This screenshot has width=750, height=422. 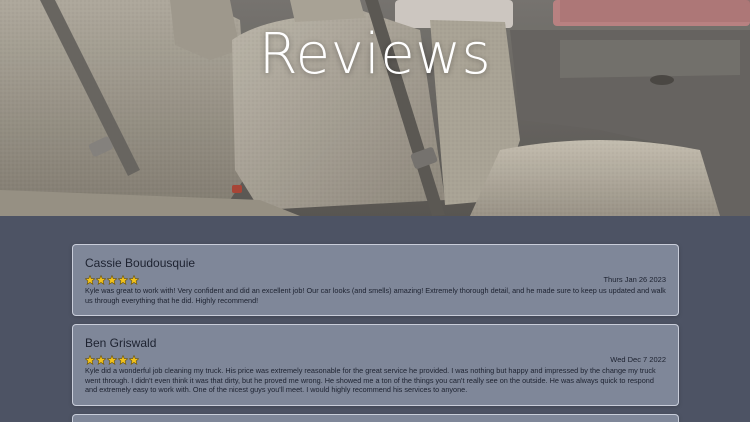 What do you see at coordinates (375, 54) in the screenshot?
I see `page-title: Reviews` at bounding box center [375, 54].